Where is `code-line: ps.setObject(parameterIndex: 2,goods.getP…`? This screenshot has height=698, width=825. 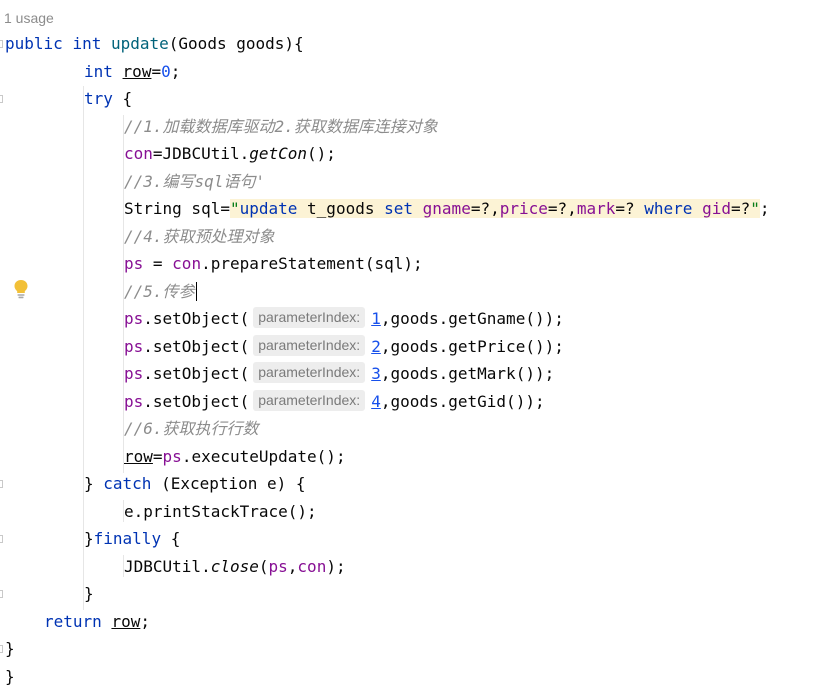 code-line: ps.setObject(parameterIndex: 2,goods.getP… is located at coordinates (344, 347).